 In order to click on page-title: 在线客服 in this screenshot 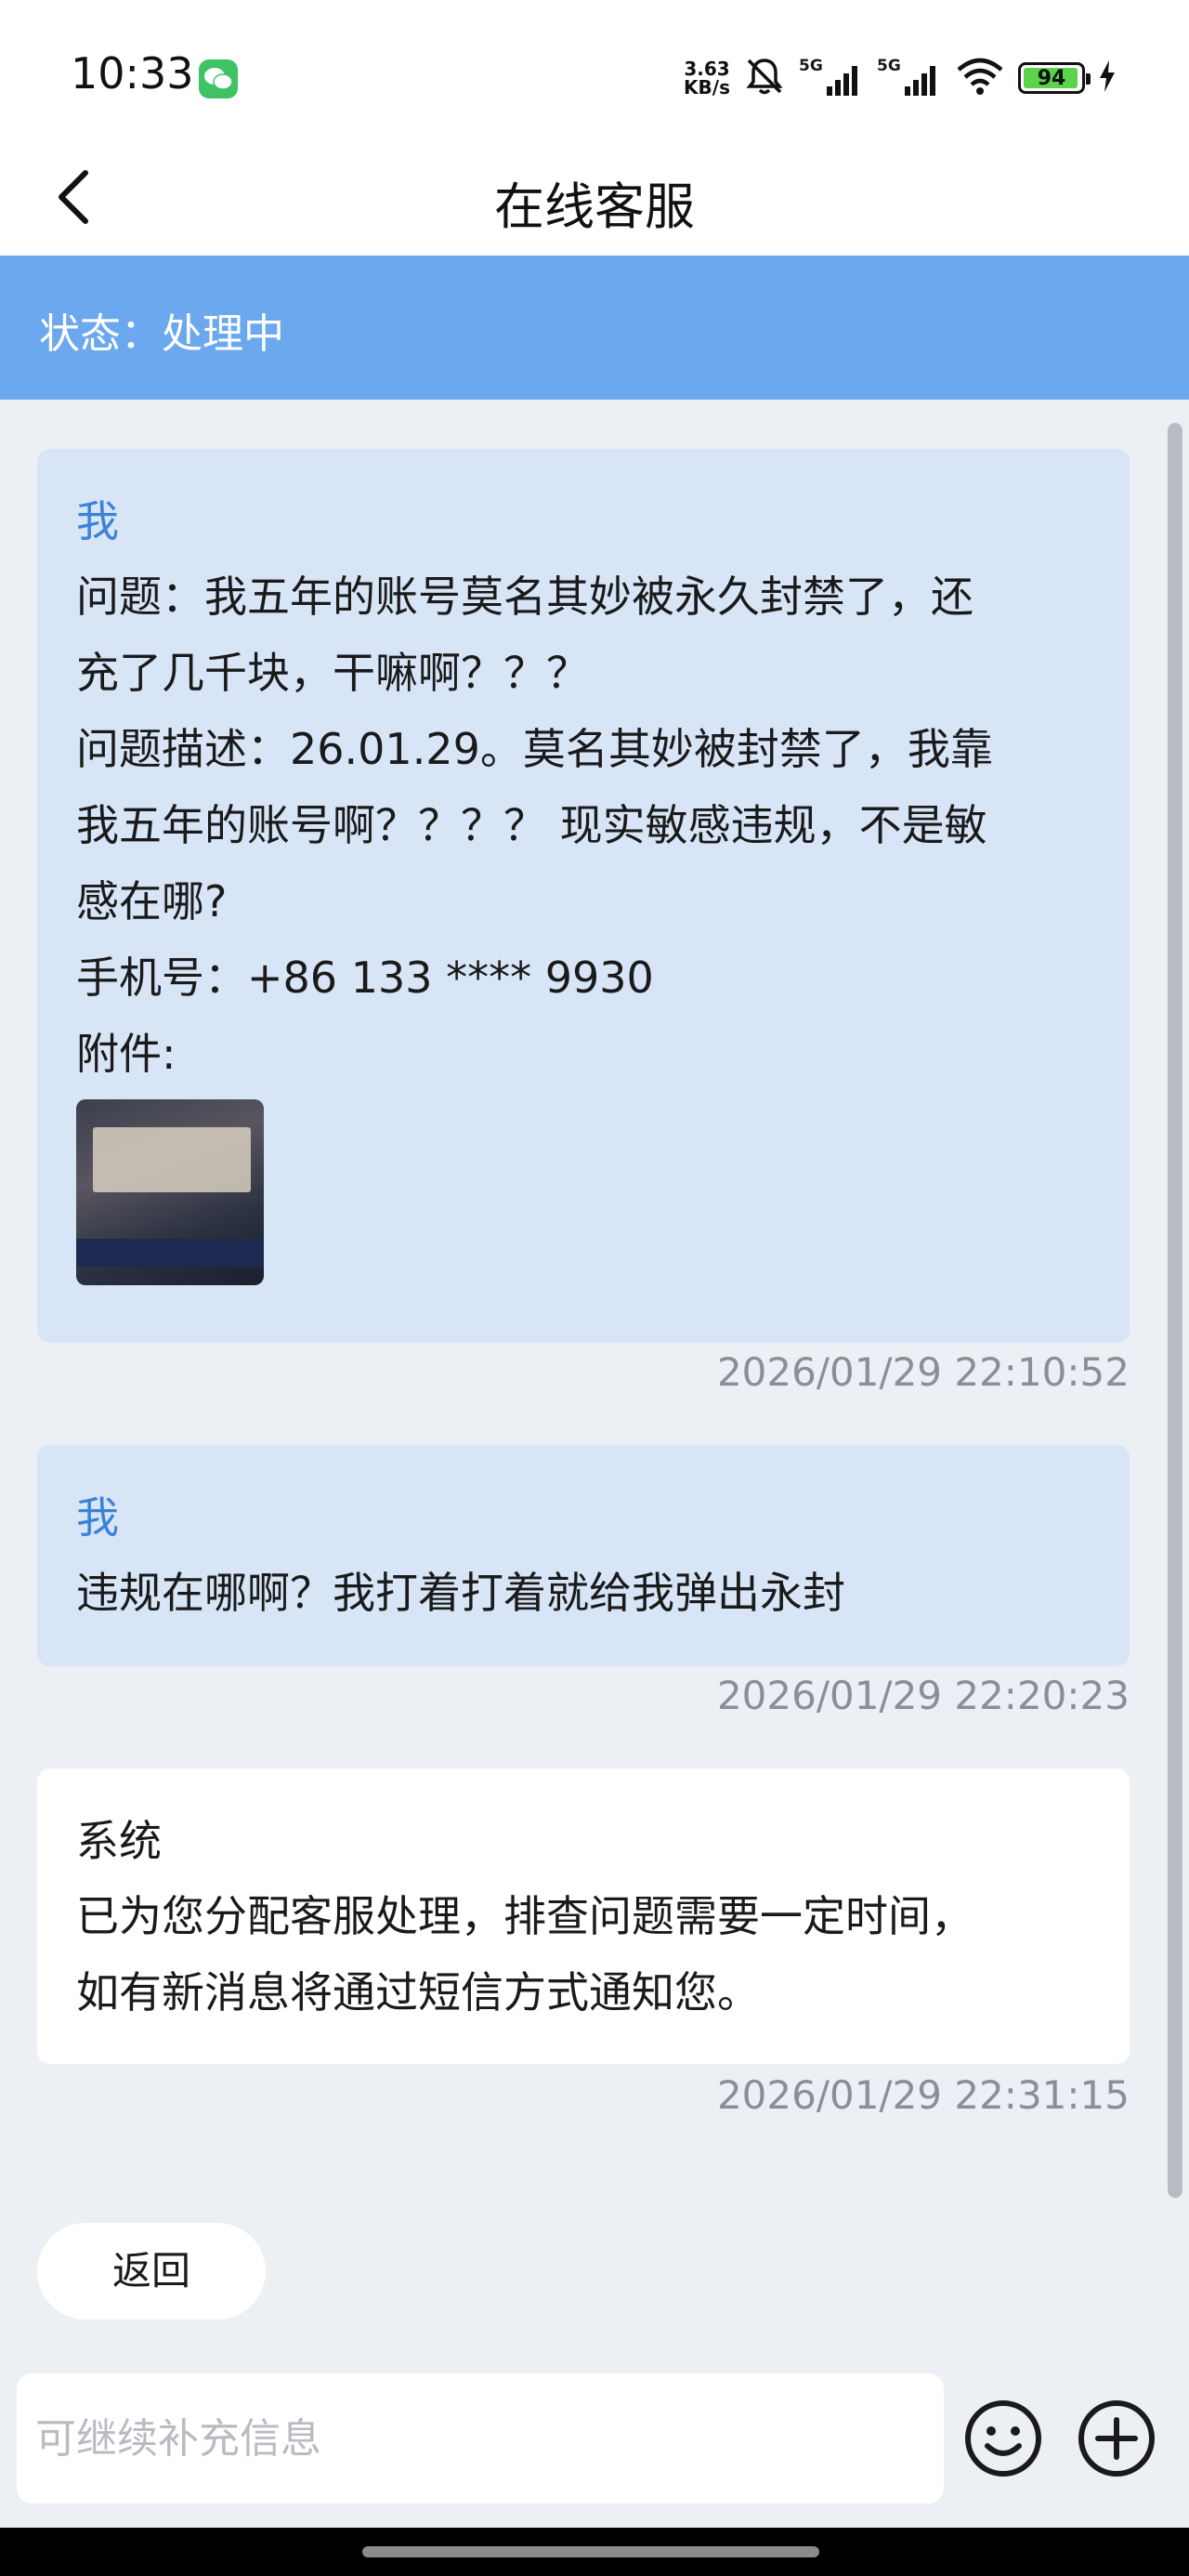, I will do `click(594, 206)`.